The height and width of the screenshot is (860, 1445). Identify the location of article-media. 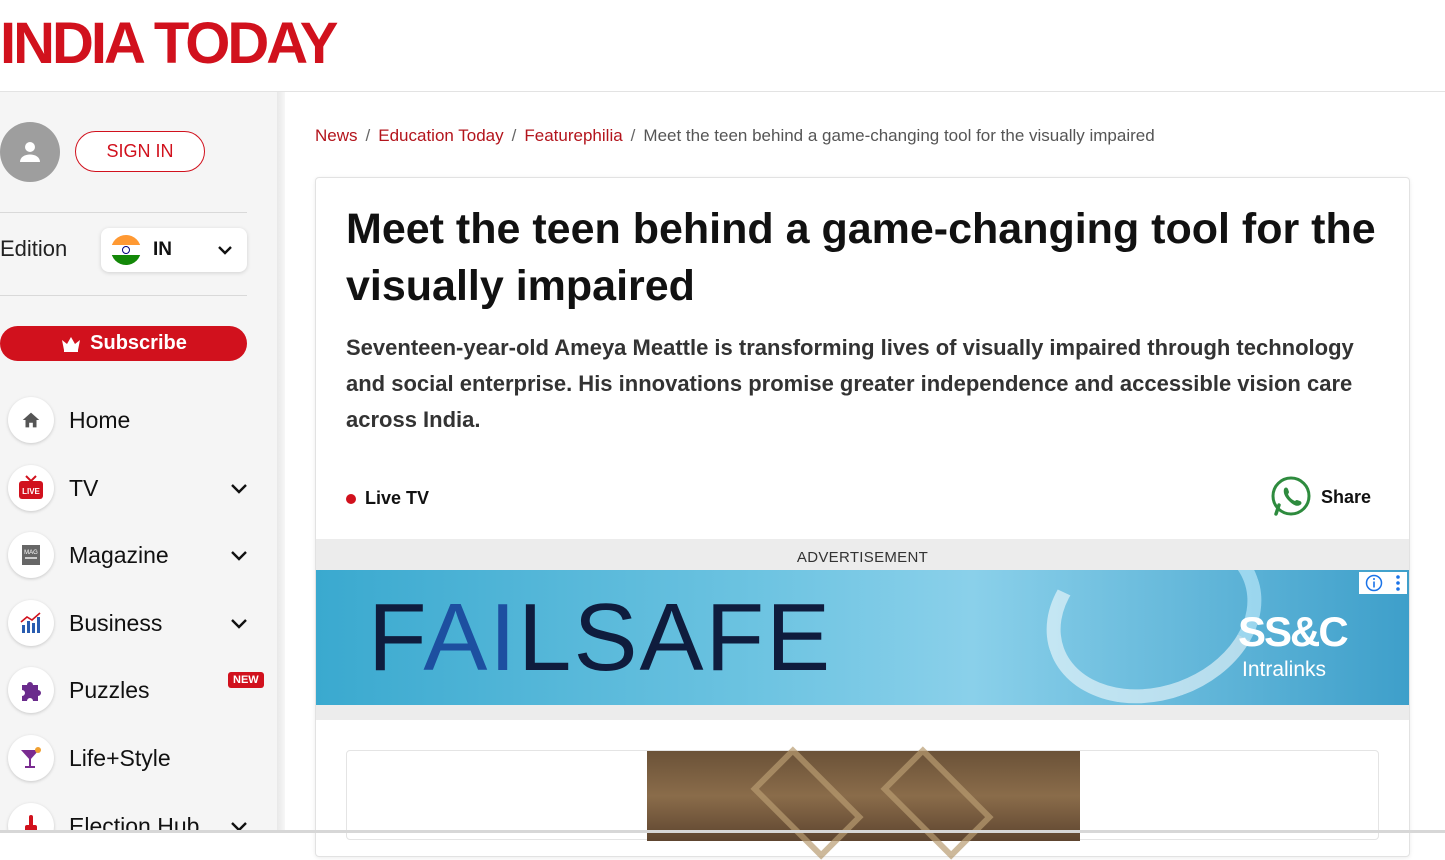
(862, 803).